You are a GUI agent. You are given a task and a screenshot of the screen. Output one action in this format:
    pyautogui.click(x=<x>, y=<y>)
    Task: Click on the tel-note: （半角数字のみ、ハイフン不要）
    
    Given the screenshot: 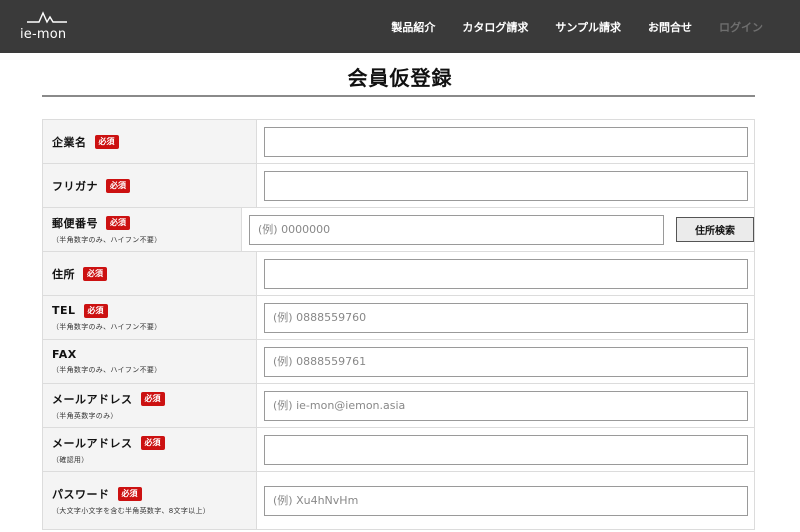 What is the action you would take?
    pyautogui.click(x=107, y=326)
    